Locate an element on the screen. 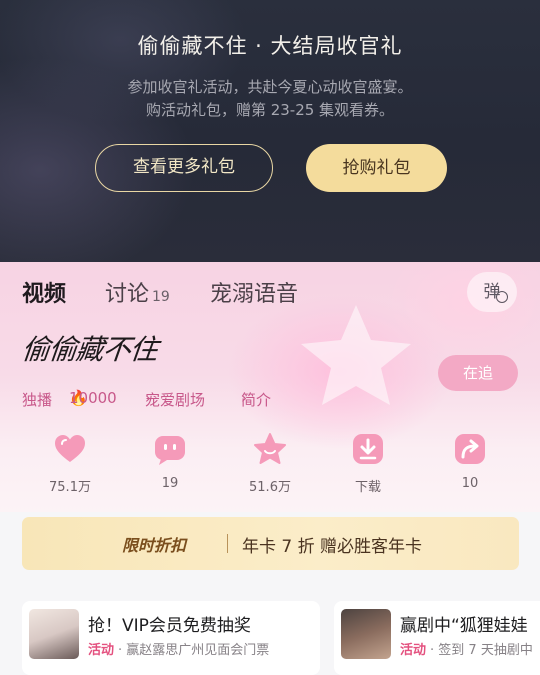  activity-subtitle: 活动 · 赢赵露思广州见面会门票 is located at coordinates (178, 648).